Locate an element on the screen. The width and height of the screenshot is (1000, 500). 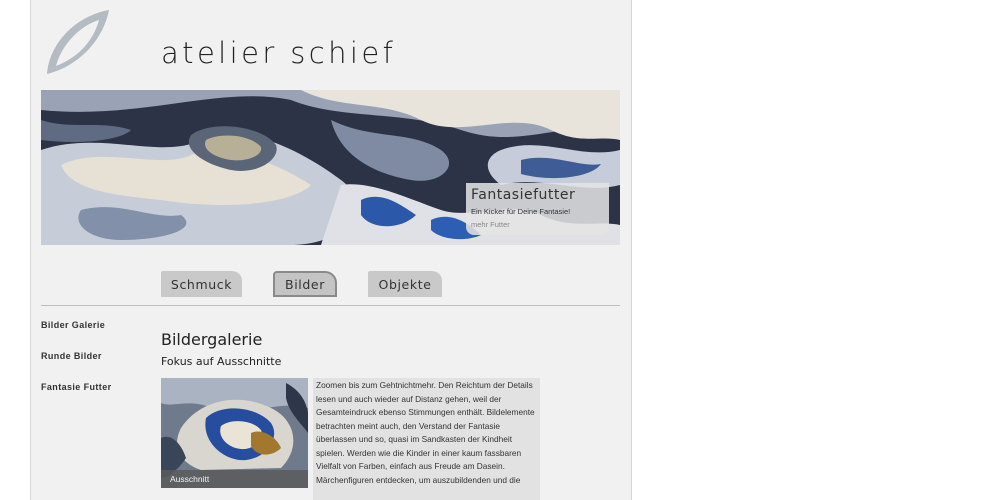
site-title: atelier schief is located at coordinates (279, 53).